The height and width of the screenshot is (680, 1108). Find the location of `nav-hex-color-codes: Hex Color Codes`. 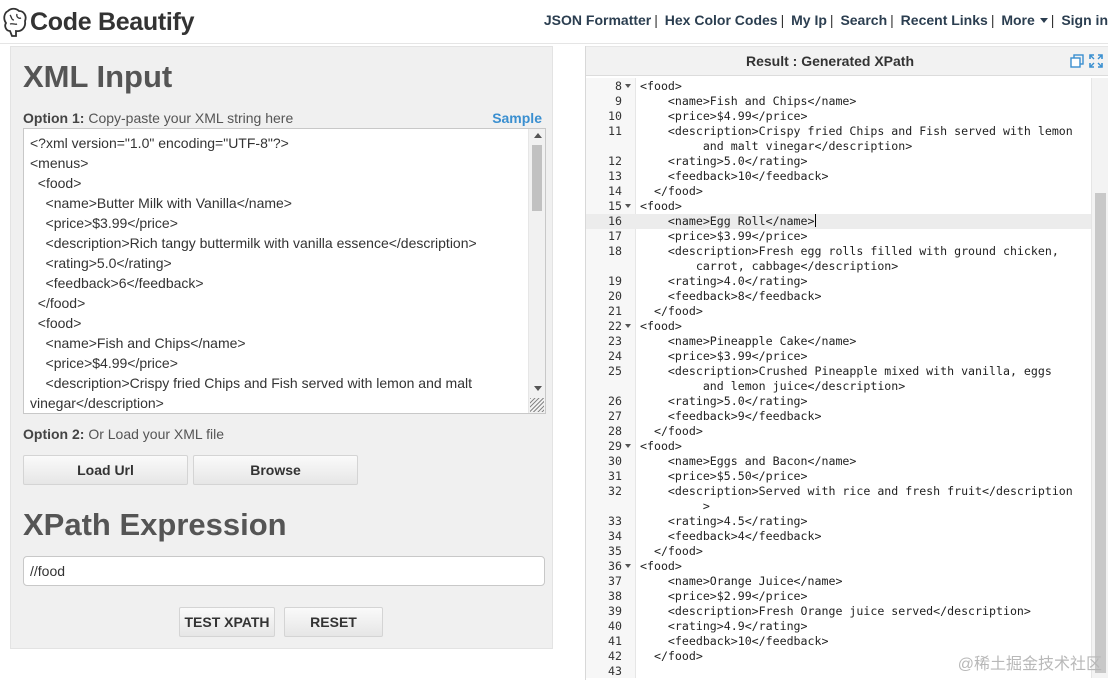

nav-hex-color-codes: Hex Color Codes is located at coordinates (721, 20).